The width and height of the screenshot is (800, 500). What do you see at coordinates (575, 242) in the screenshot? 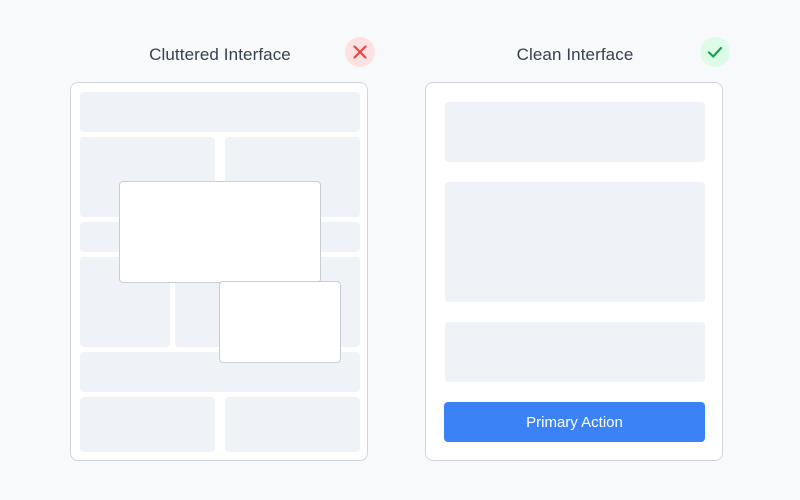
I see `clean-content-block` at bounding box center [575, 242].